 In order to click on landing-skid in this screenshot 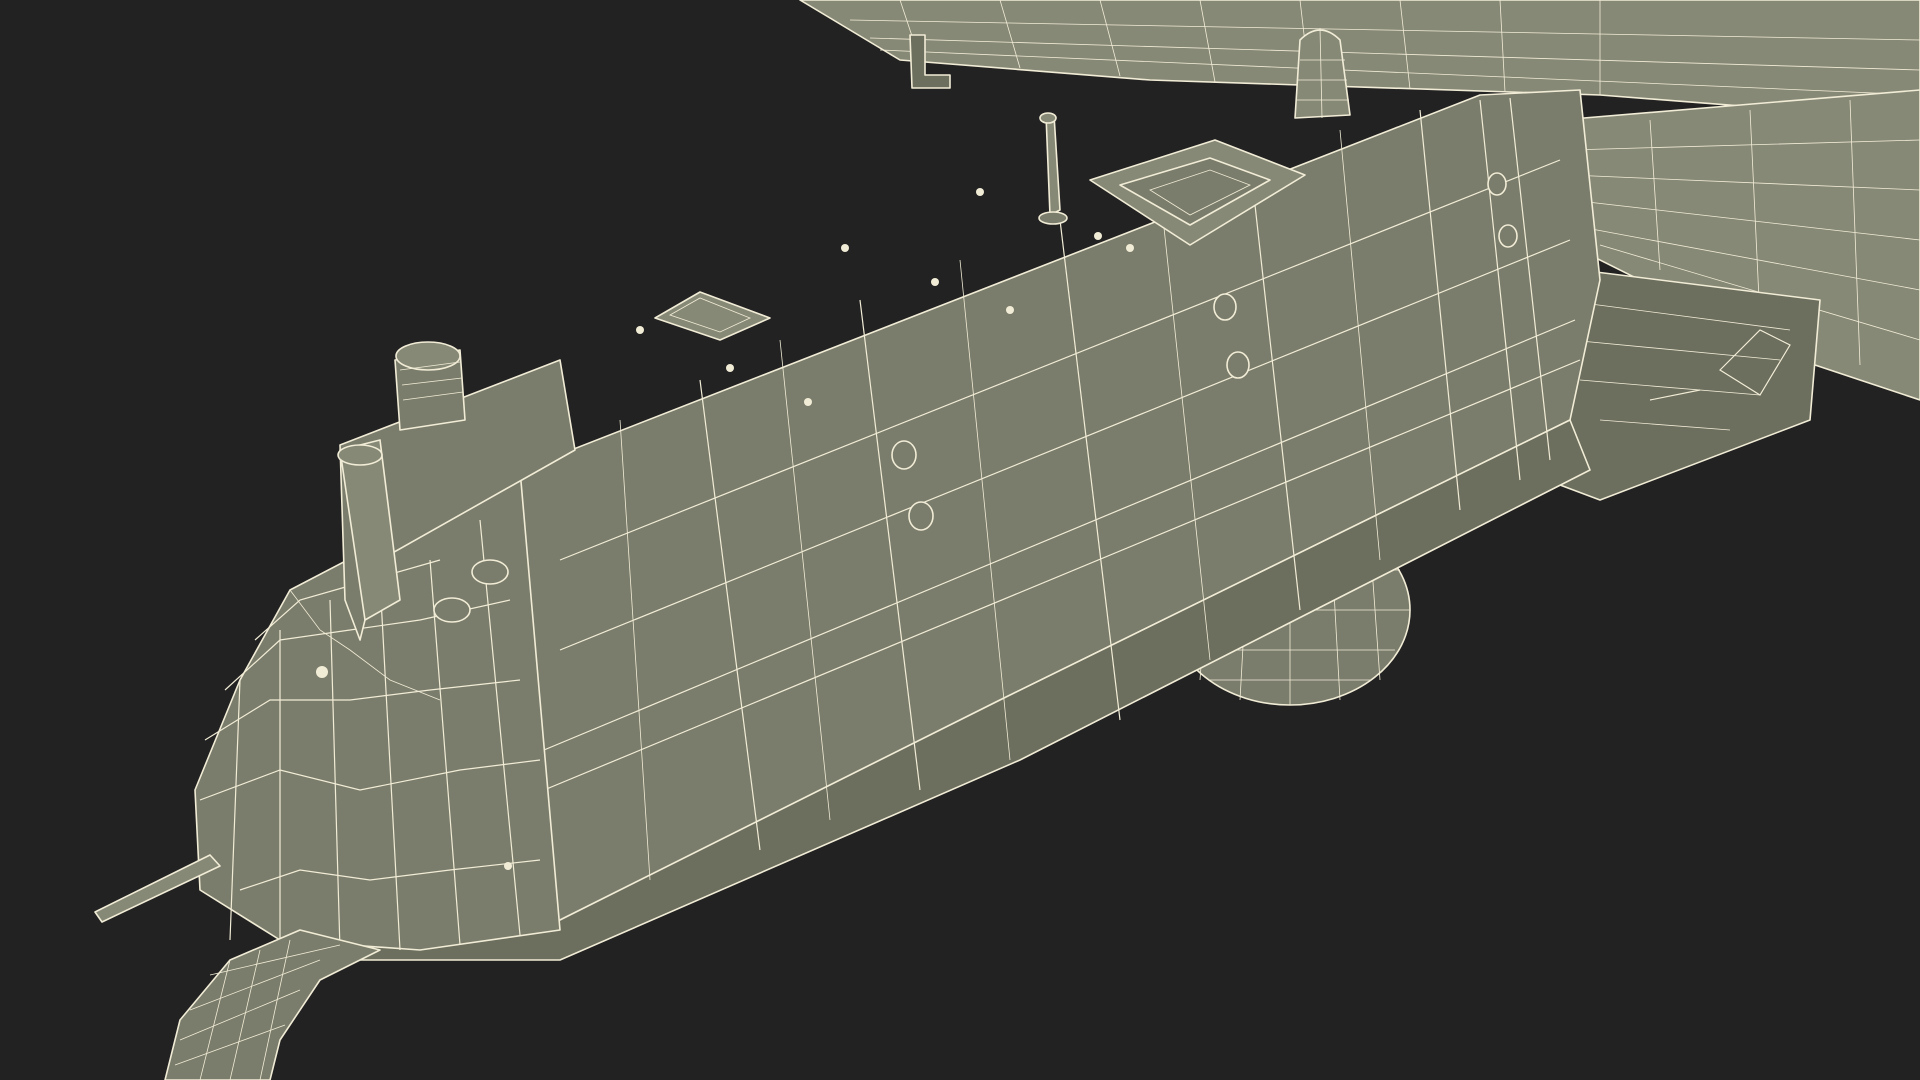, I will do `click(272, 1004)`.